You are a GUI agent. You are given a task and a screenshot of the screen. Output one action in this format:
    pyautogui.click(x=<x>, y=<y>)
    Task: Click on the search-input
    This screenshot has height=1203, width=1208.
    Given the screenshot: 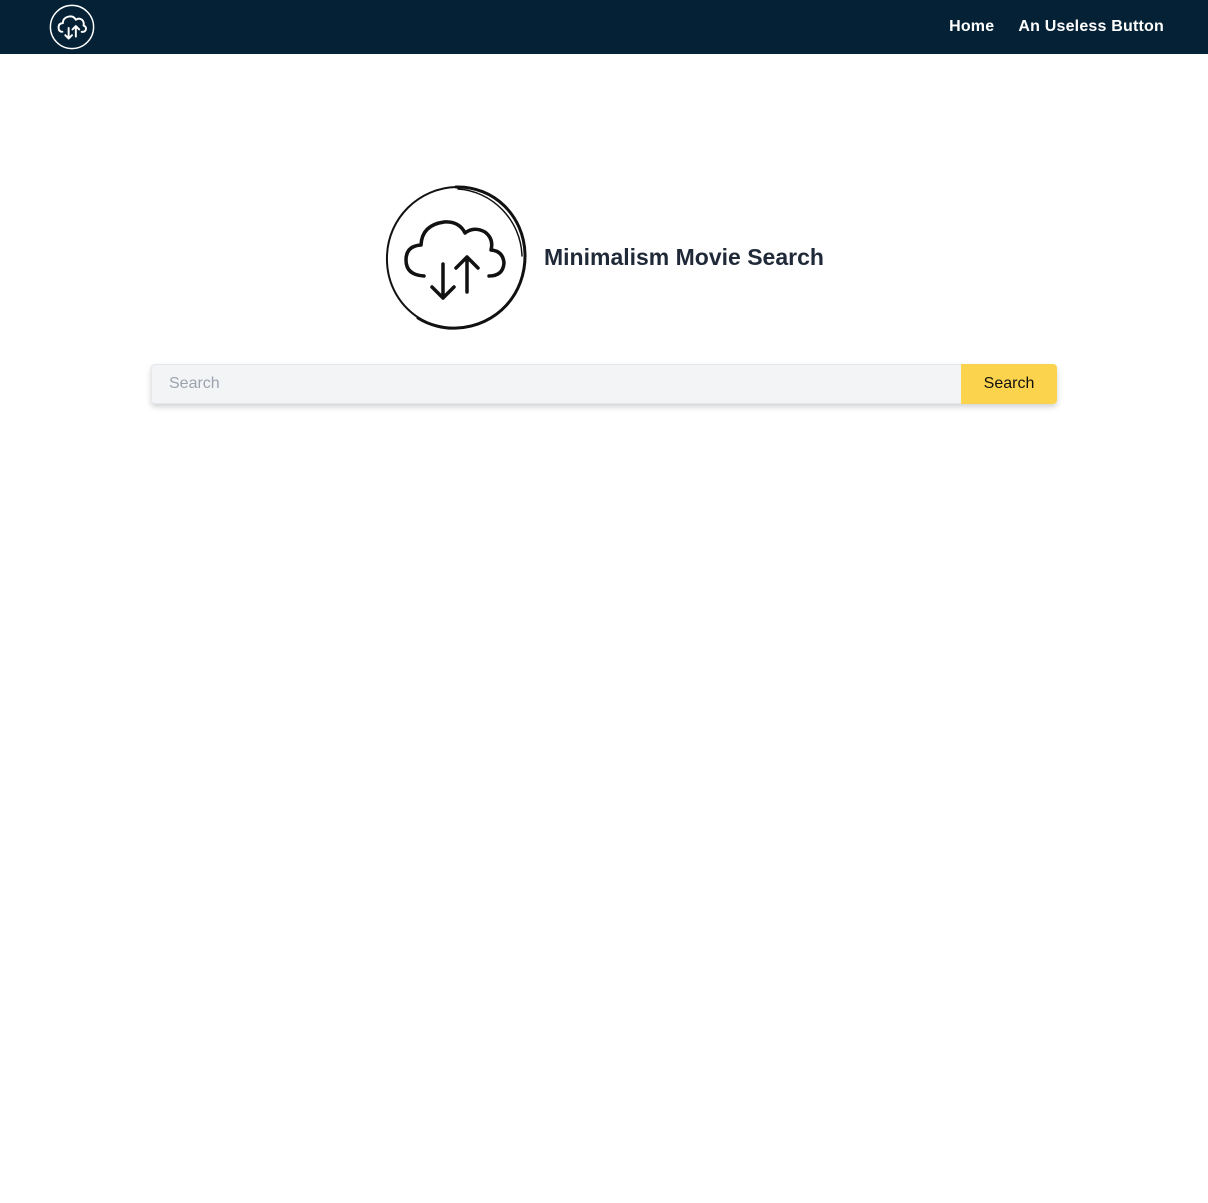 What is the action you would take?
    pyautogui.click(x=556, y=384)
    